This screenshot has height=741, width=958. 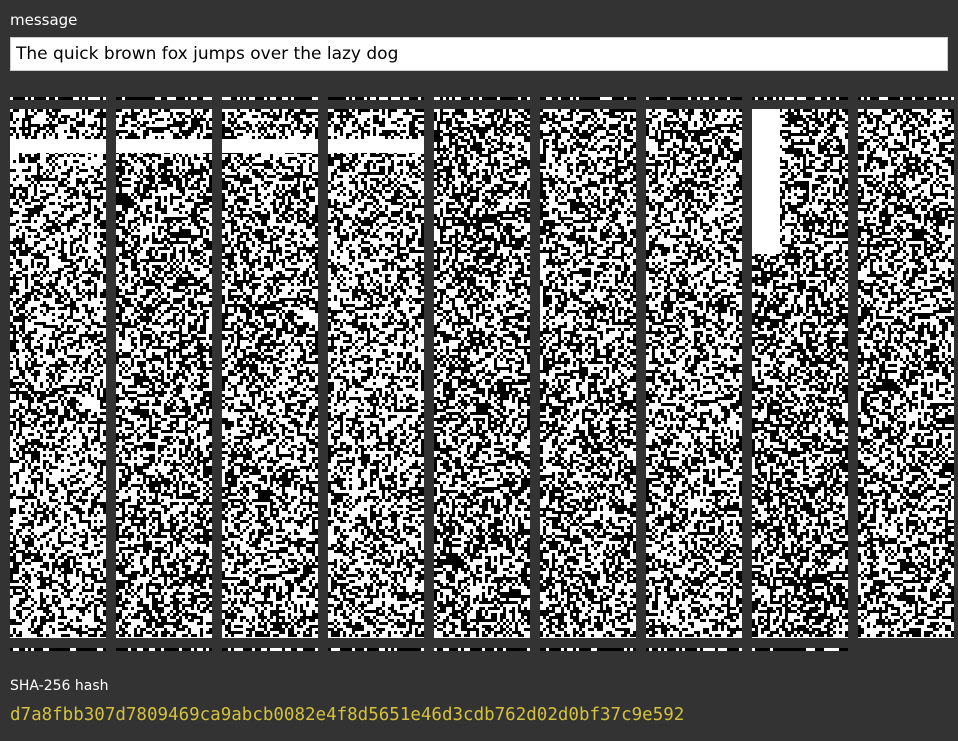 What do you see at coordinates (44, 20) in the screenshot?
I see `message-label: message` at bounding box center [44, 20].